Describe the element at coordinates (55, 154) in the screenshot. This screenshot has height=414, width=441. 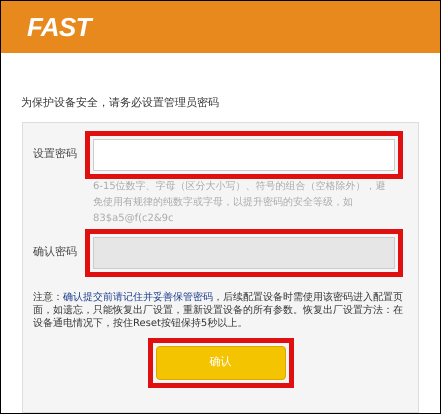
I see `field-label: 设置密码` at that location.